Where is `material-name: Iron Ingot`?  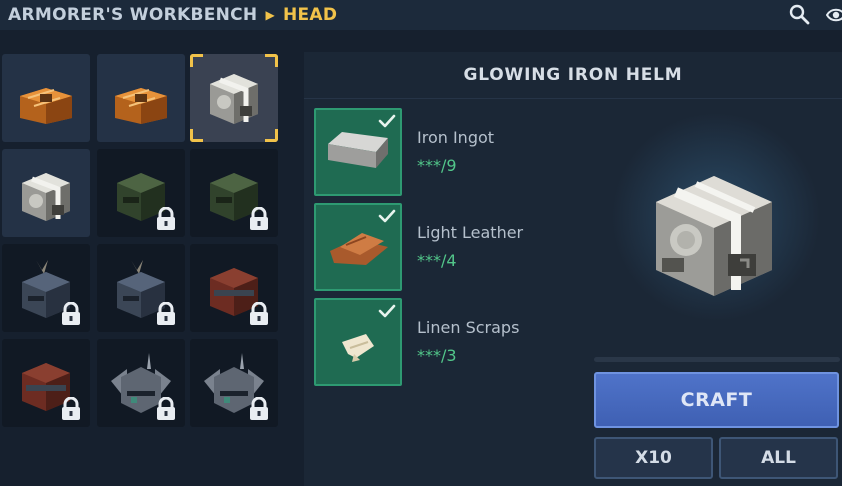 material-name: Iron Ingot is located at coordinates (456, 137).